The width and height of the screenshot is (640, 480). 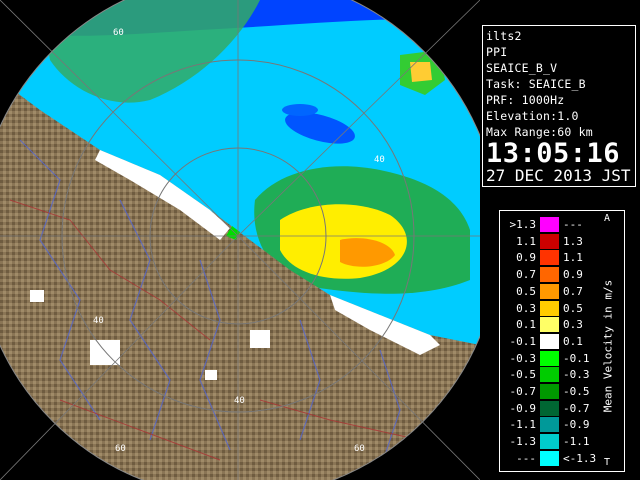 I want to click on legend-row: -0.9 -0.7, so click(x=554, y=408).